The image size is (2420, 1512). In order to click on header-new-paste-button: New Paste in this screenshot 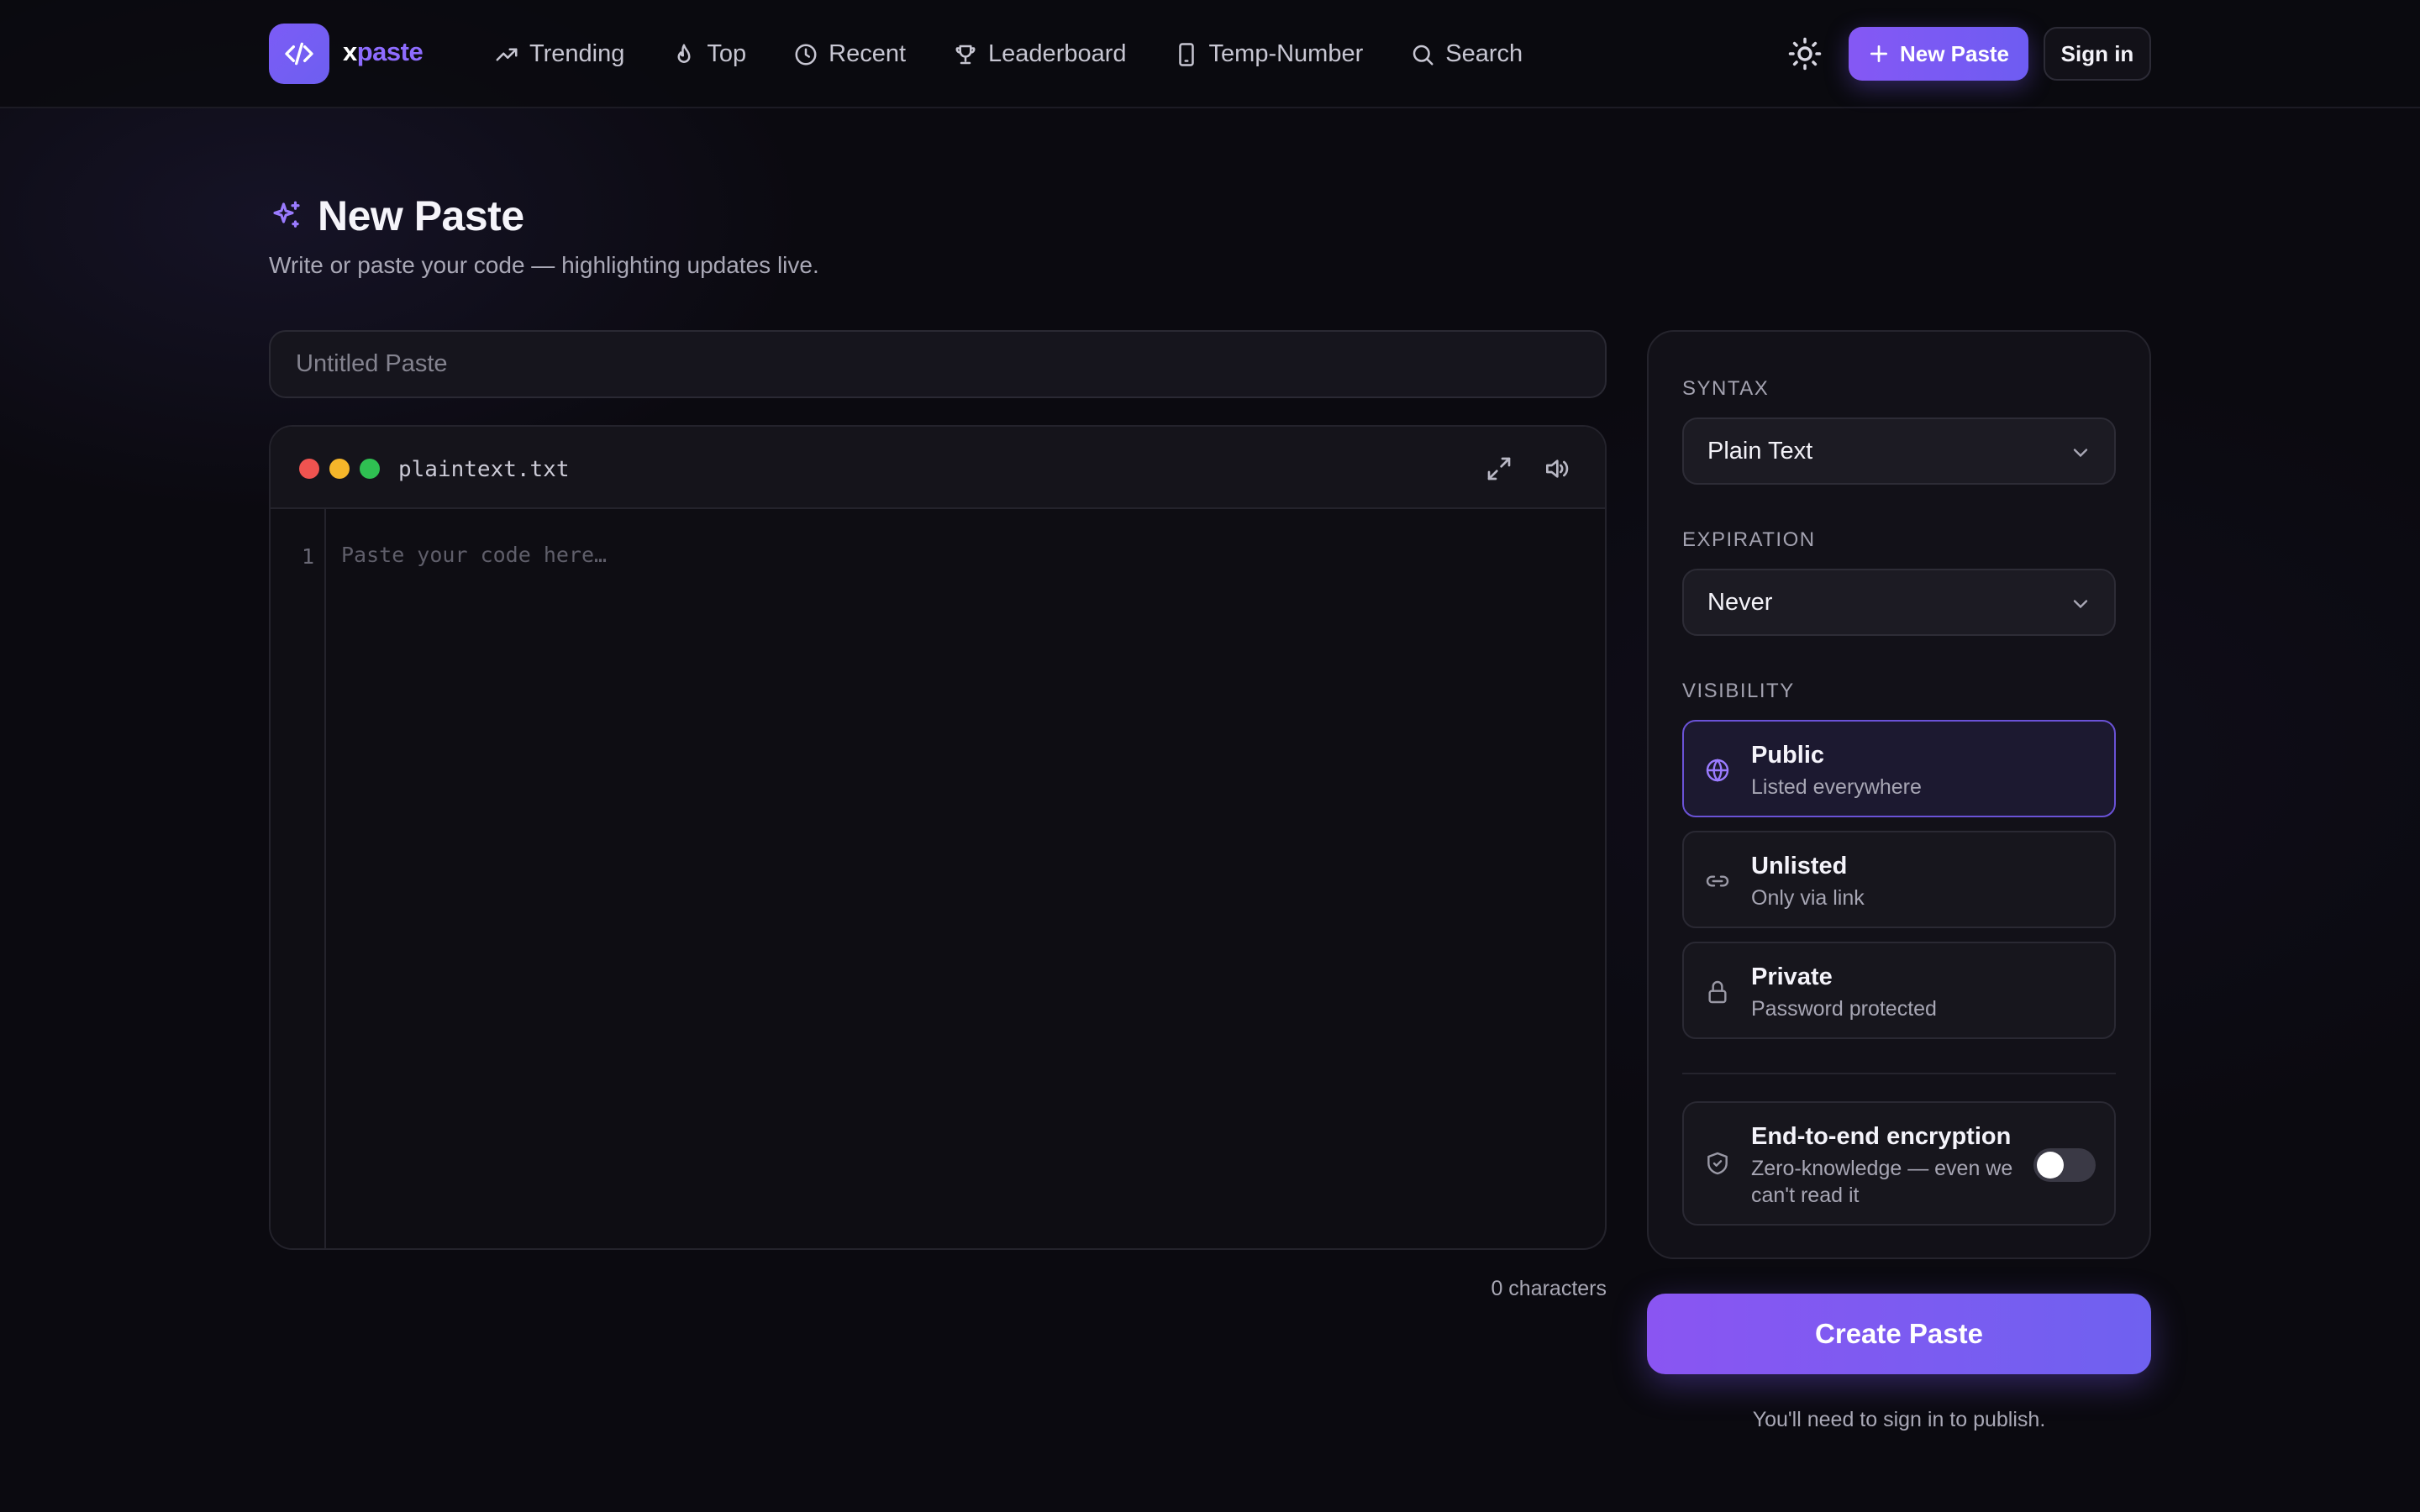, I will do `click(1938, 54)`.